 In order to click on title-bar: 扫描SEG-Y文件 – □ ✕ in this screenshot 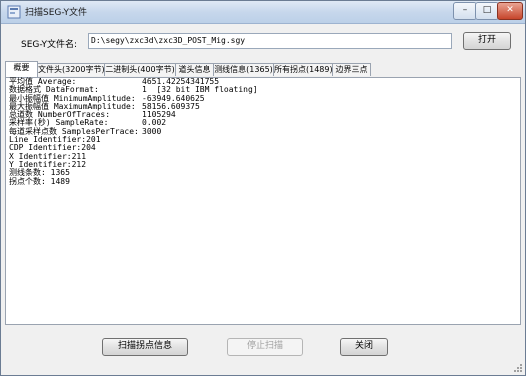, I will do `click(263, 12)`.